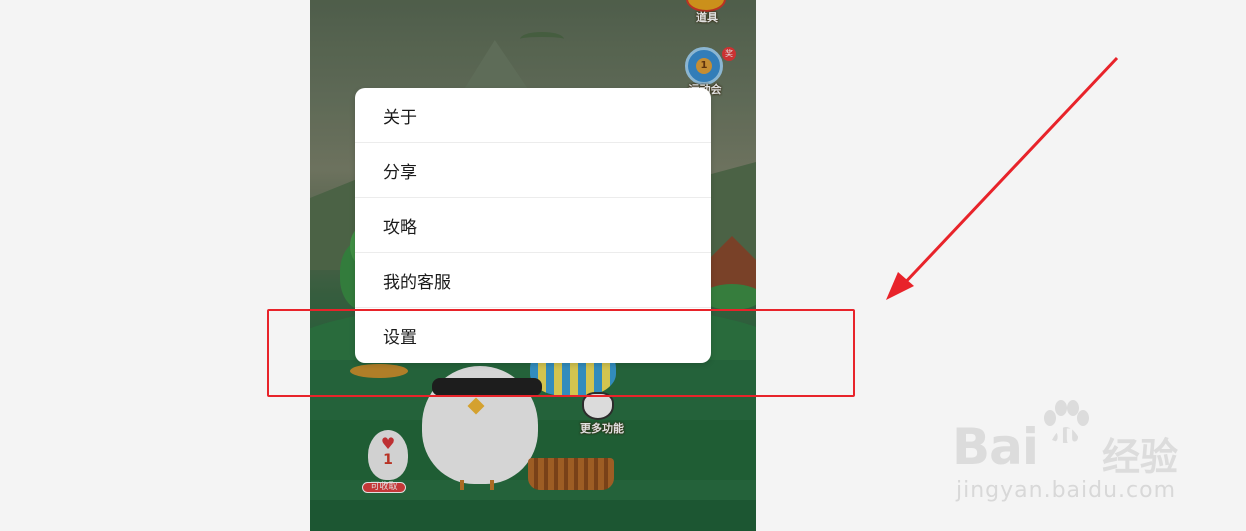 This screenshot has width=1246, height=531. Describe the element at coordinates (533, 170) in the screenshot. I see `menu-item-share: 分享` at that location.